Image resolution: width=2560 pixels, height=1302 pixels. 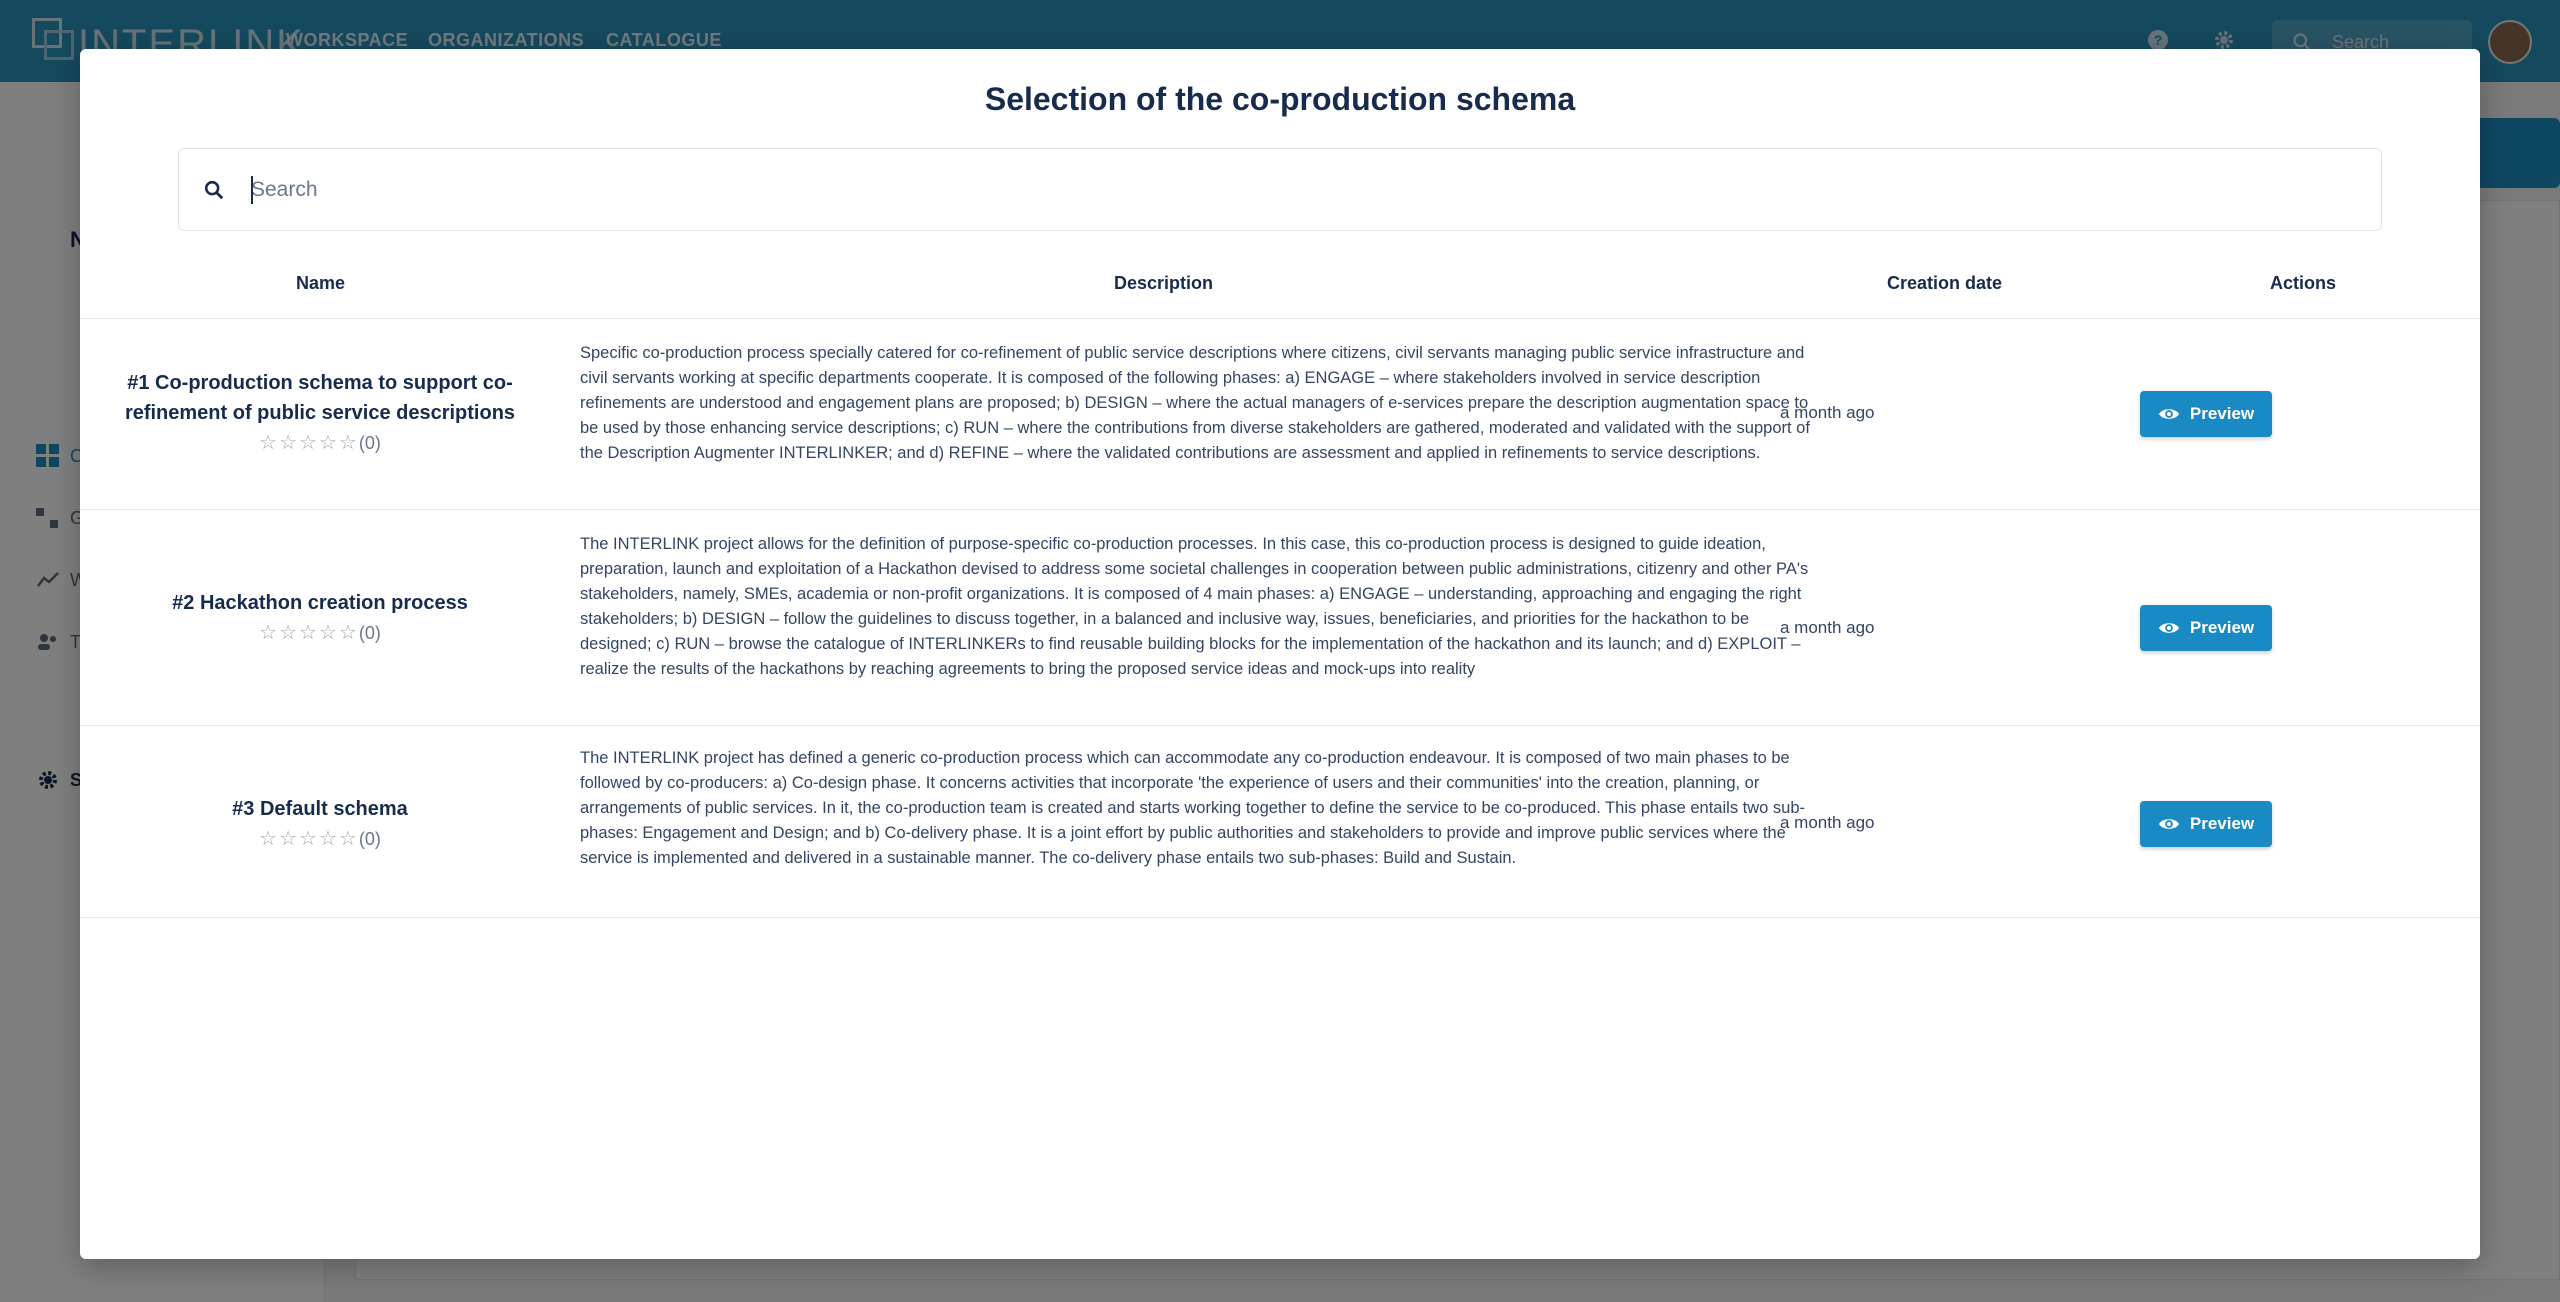 What do you see at coordinates (1944, 283) in the screenshot?
I see `column-header-creation-date: Creation date` at bounding box center [1944, 283].